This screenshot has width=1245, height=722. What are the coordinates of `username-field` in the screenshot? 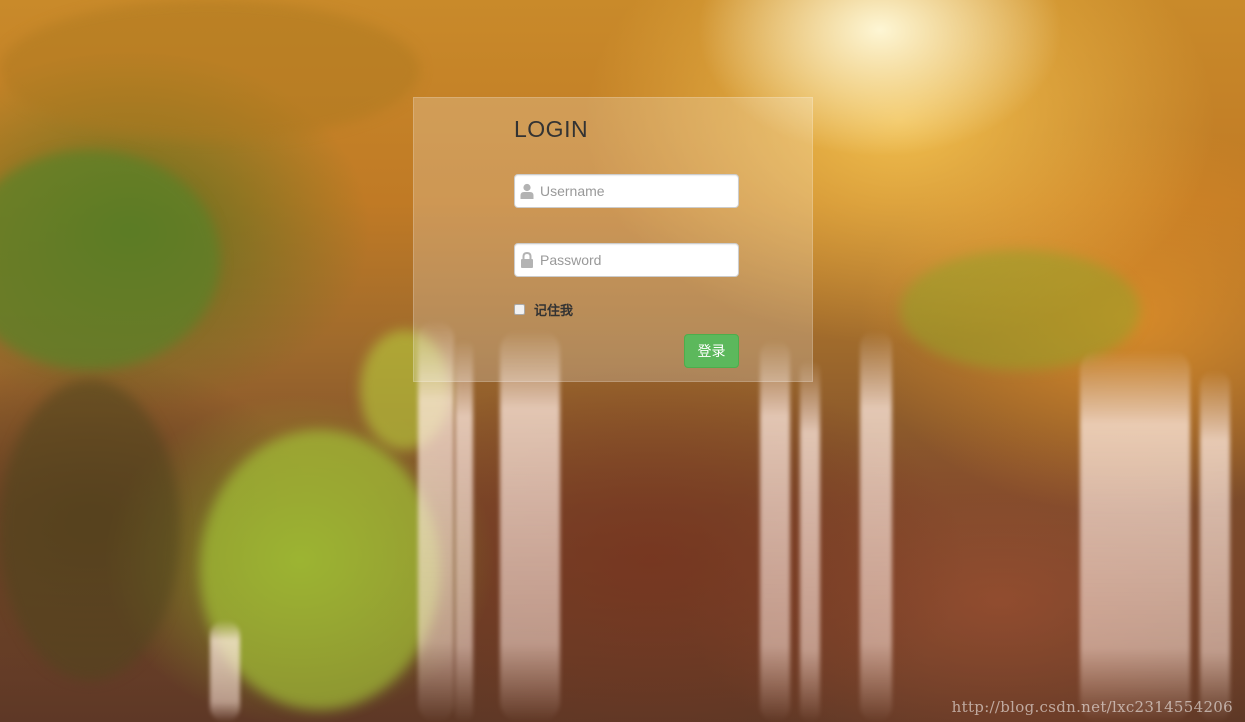 It's located at (626, 191).